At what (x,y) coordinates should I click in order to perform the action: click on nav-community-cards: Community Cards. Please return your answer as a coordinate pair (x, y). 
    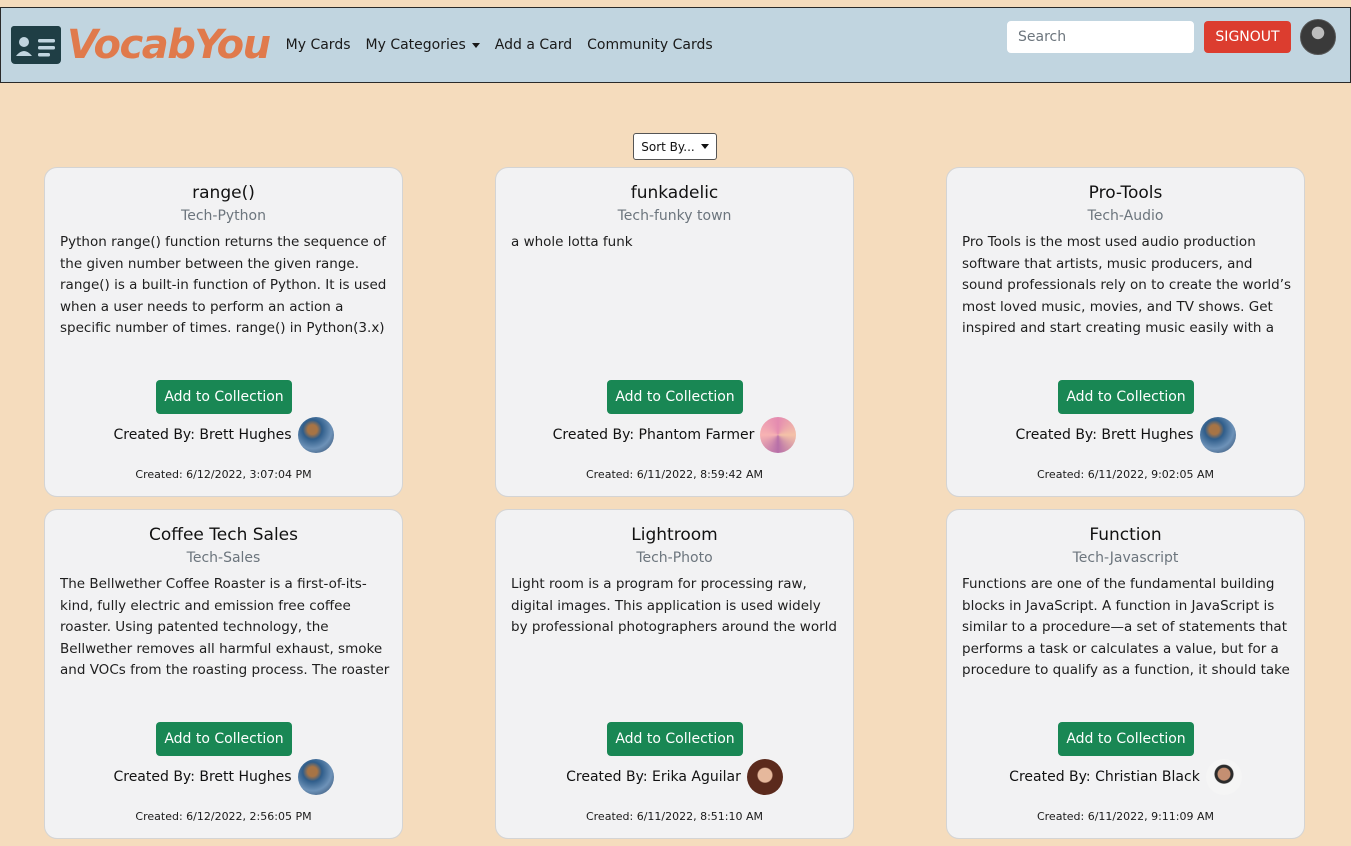
    Looking at the image, I should click on (650, 45).